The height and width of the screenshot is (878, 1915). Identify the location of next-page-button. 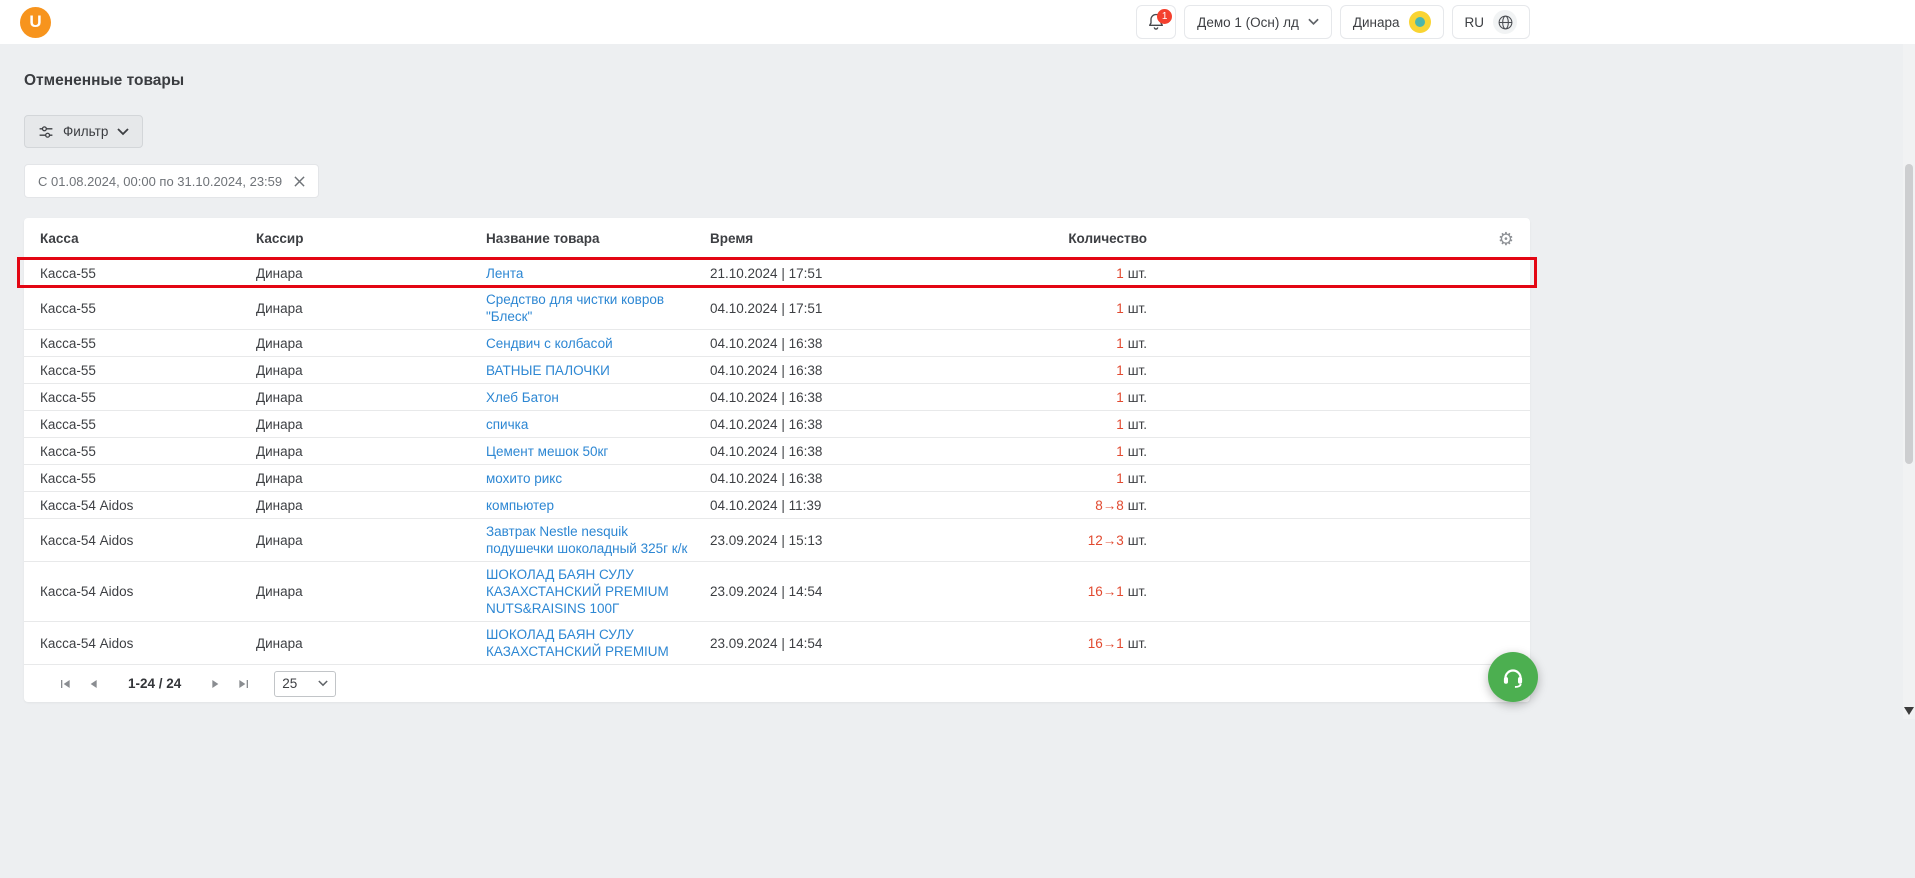
(215, 684).